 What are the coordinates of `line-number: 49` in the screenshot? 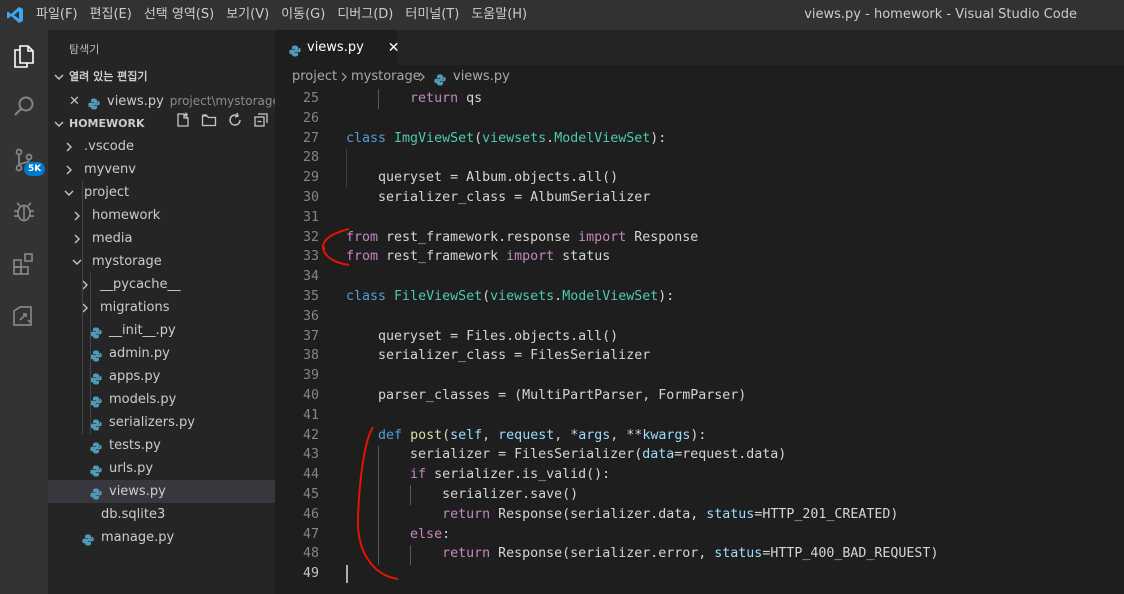 It's located at (310, 574).